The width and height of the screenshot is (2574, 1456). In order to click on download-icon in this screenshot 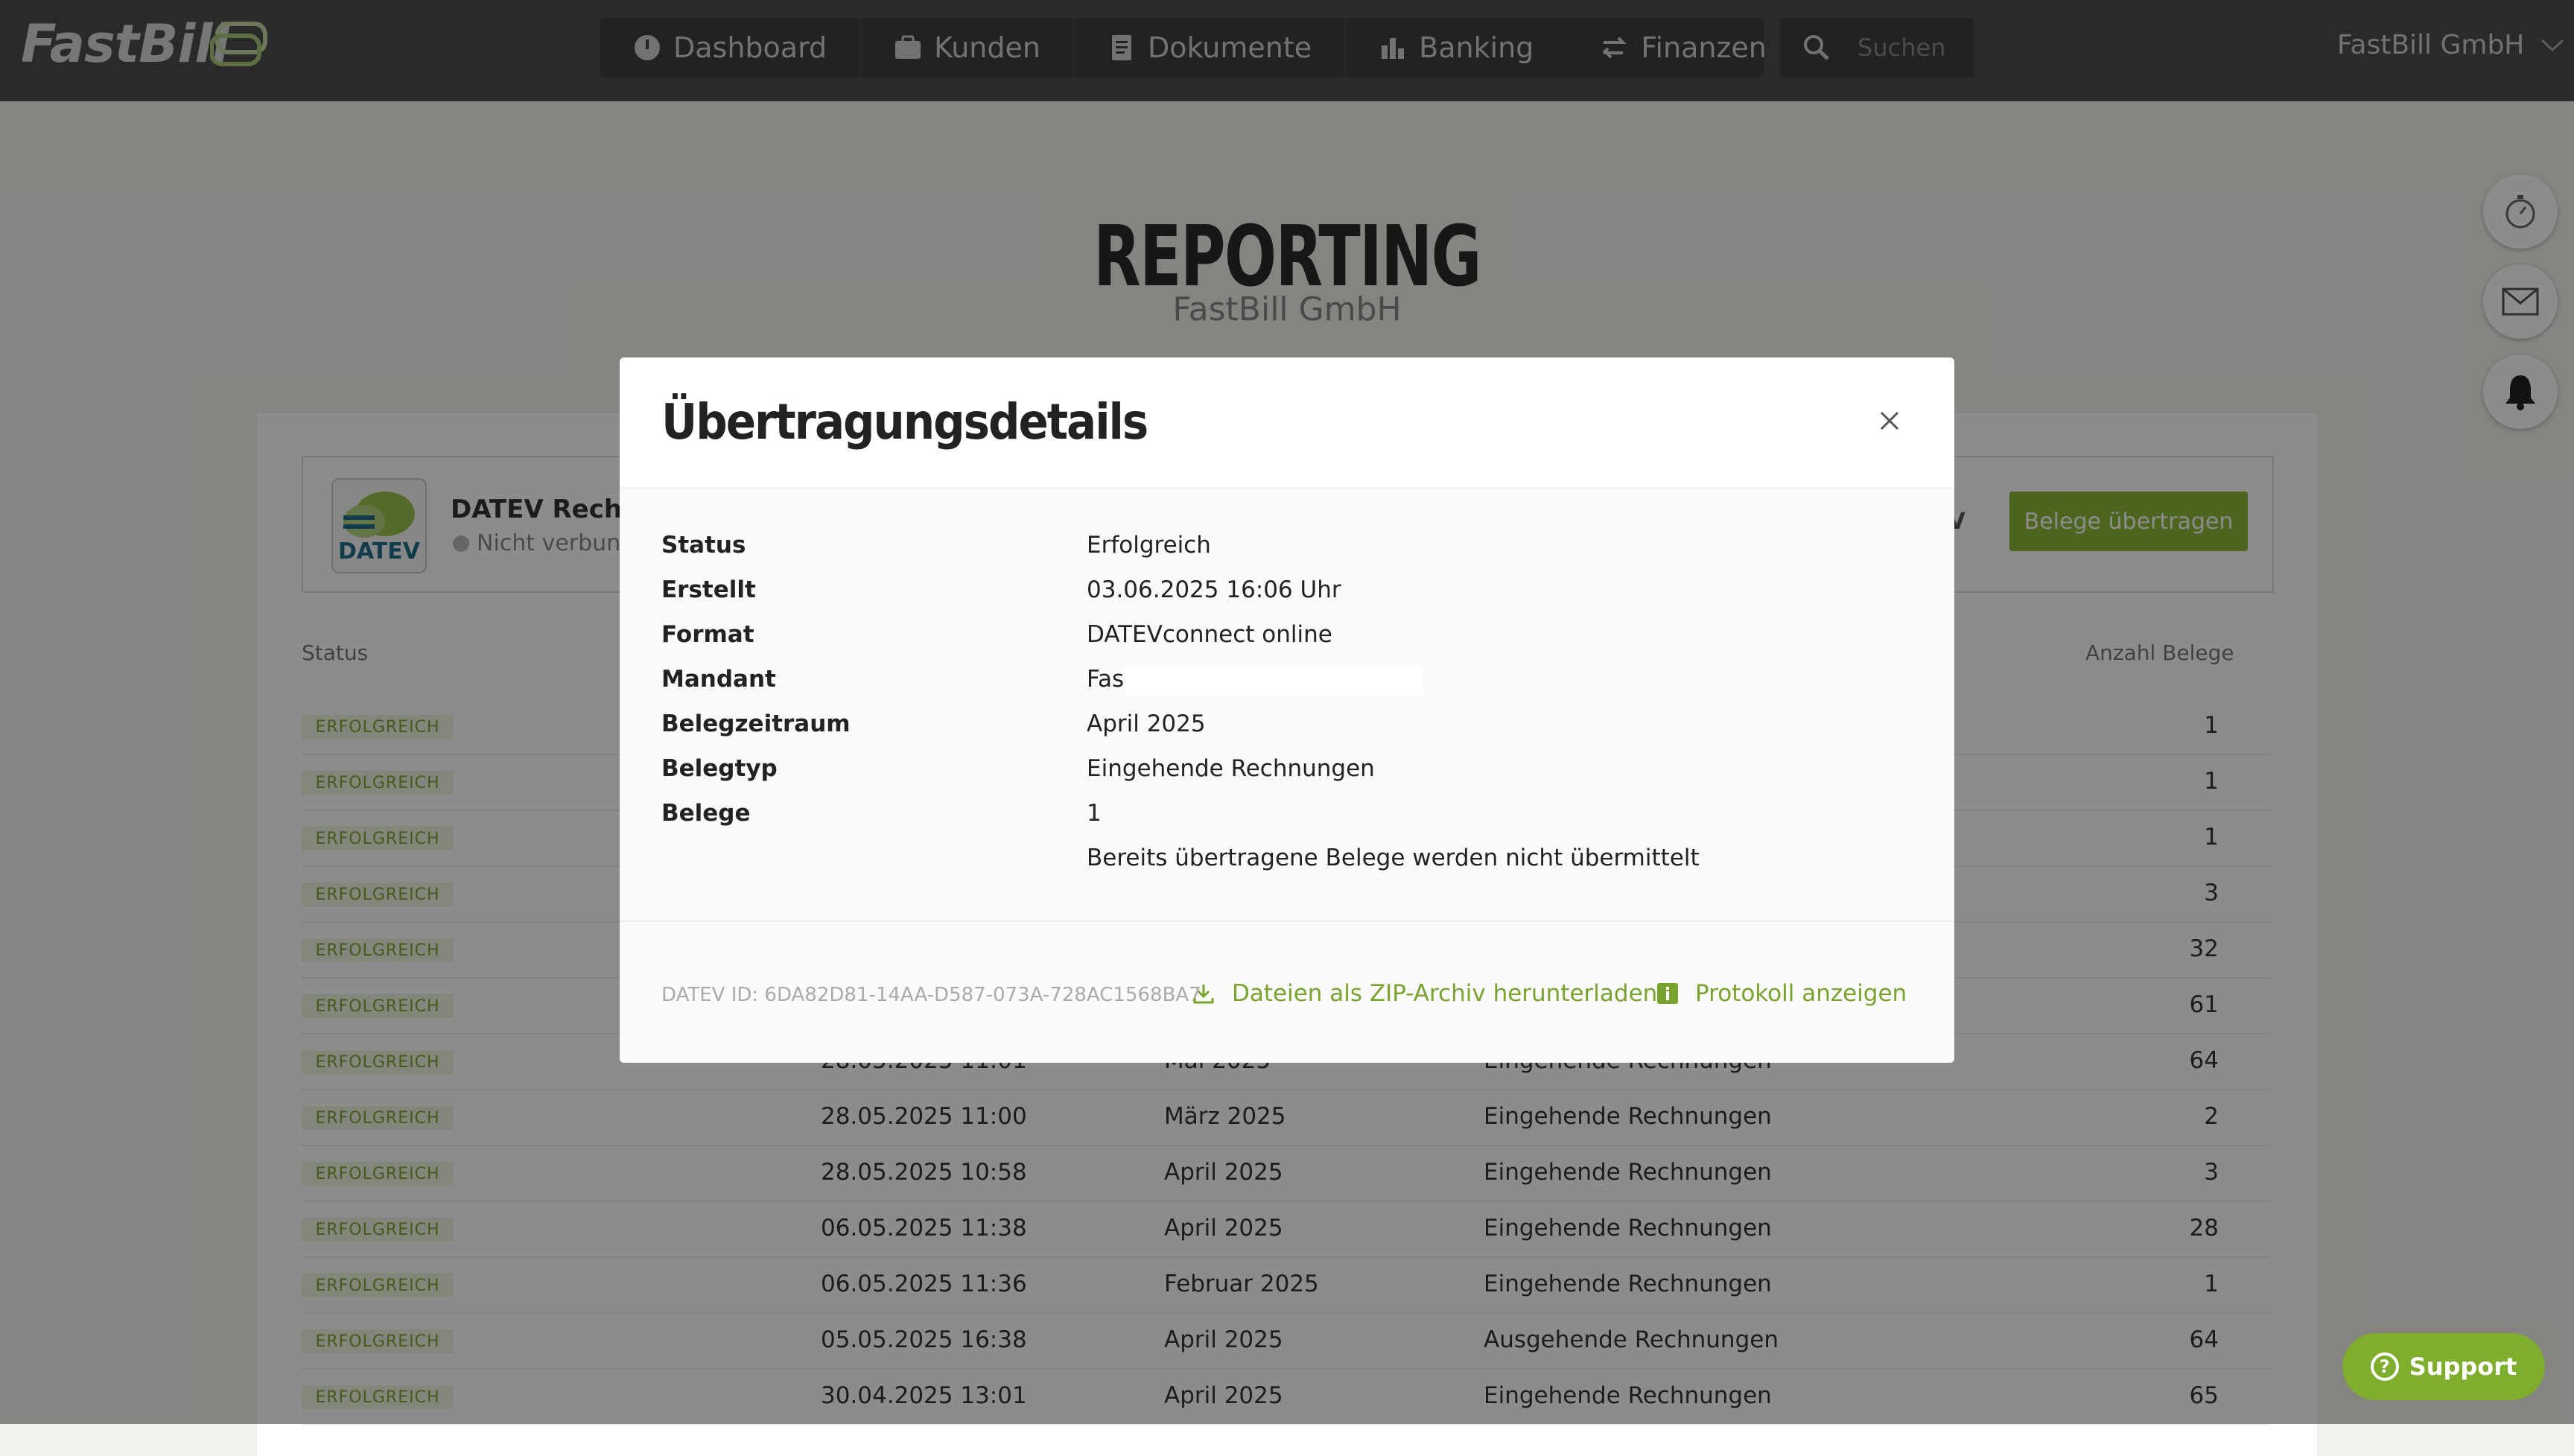, I will do `click(1203, 994)`.